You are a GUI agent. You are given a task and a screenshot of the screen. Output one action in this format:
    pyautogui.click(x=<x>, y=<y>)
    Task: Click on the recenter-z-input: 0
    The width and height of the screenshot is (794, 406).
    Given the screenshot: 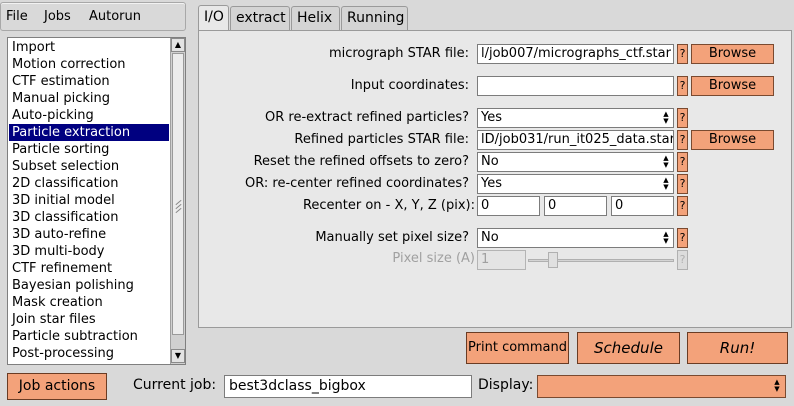 What is the action you would take?
    pyautogui.click(x=642, y=206)
    